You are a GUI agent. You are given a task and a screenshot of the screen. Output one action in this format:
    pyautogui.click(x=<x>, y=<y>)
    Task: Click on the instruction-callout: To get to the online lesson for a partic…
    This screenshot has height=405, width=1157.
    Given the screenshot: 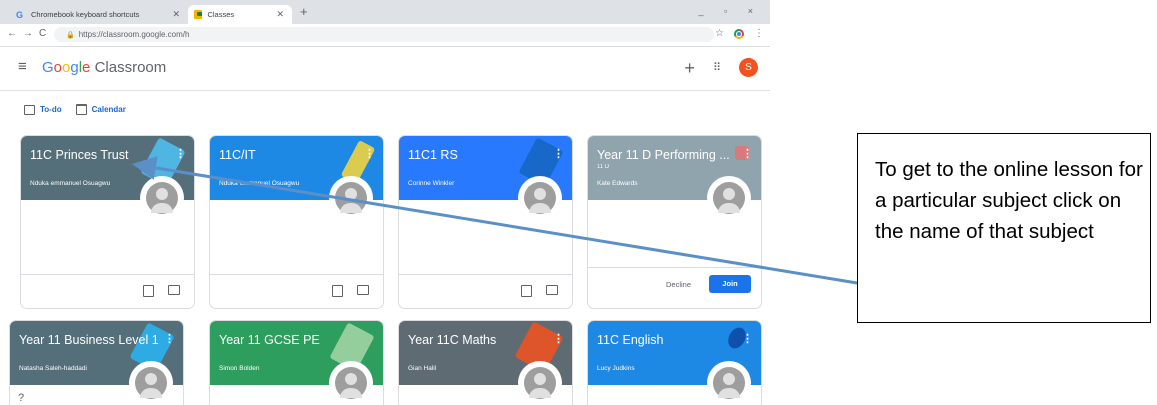 What is the action you would take?
    pyautogui.click(x=1004, y=228)
    